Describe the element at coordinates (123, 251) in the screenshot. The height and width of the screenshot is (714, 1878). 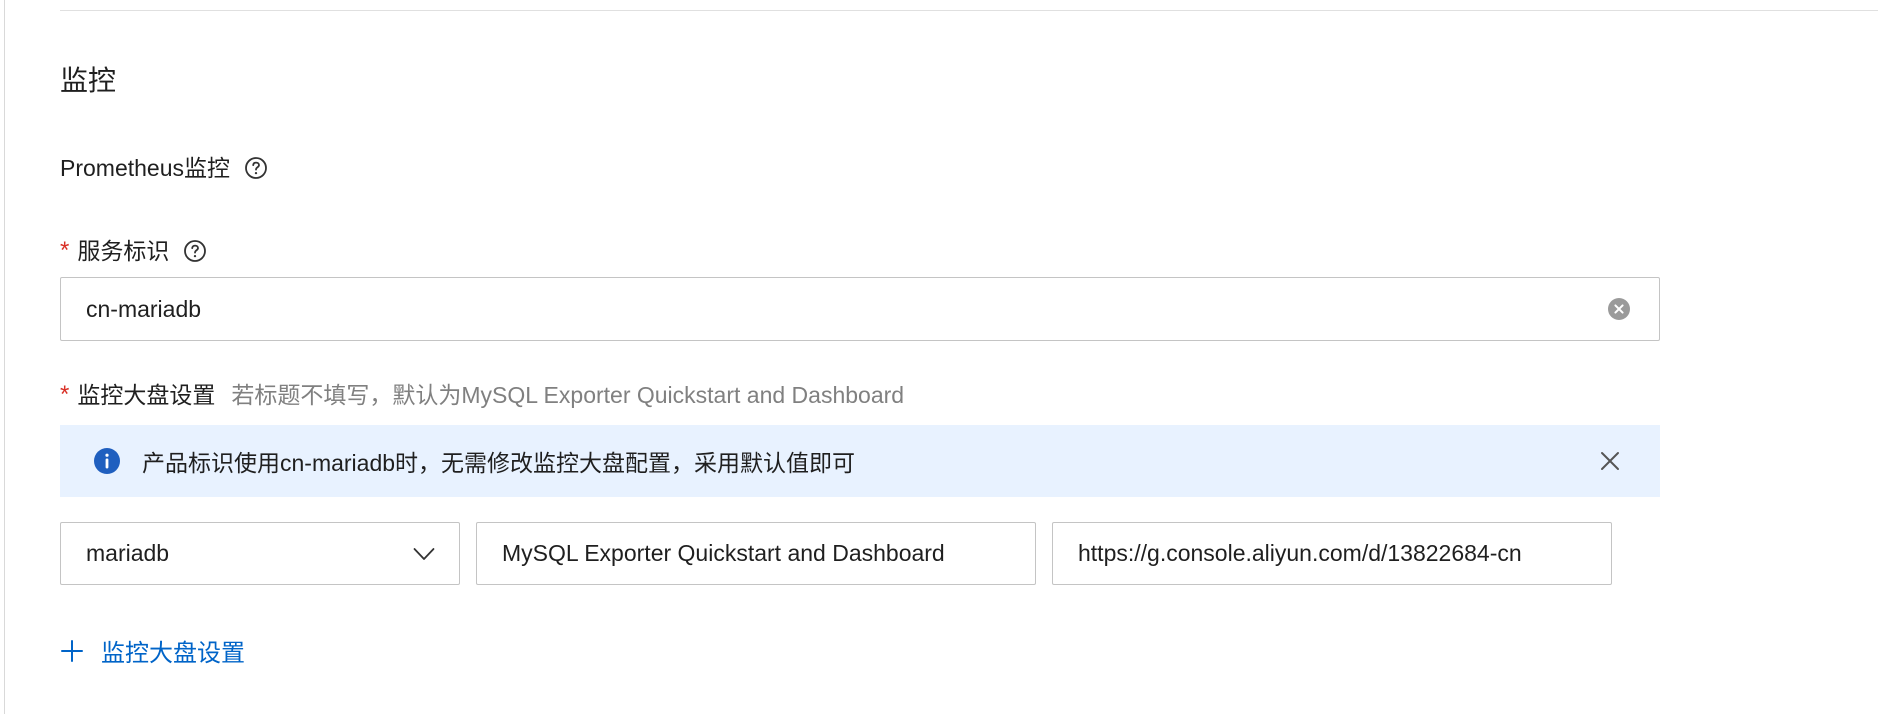
I see `service-id-label: 服务标识` at that location.